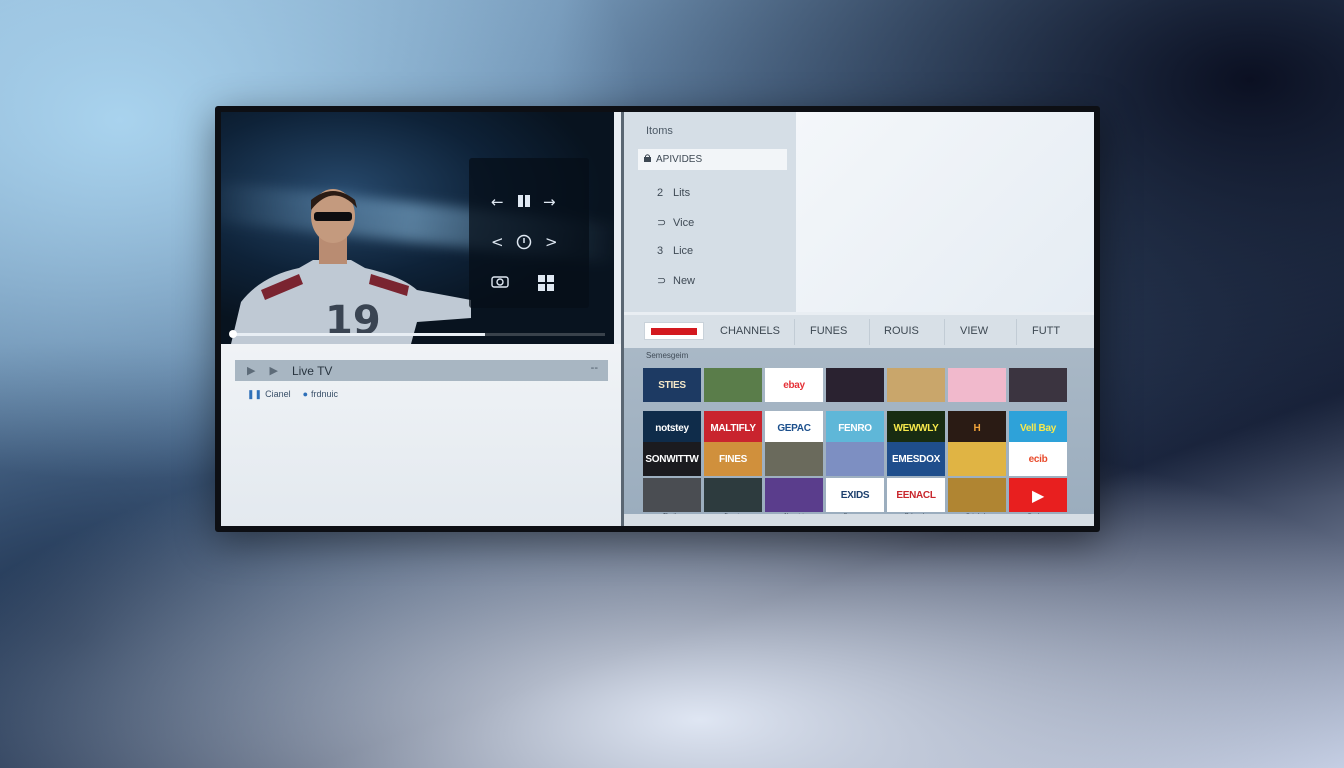 The height and width of the screenshot is (768, 1344). Describe the element at coordinates (659, 131) in the screenshot. I see `menu-heading: Itoms` at that location.